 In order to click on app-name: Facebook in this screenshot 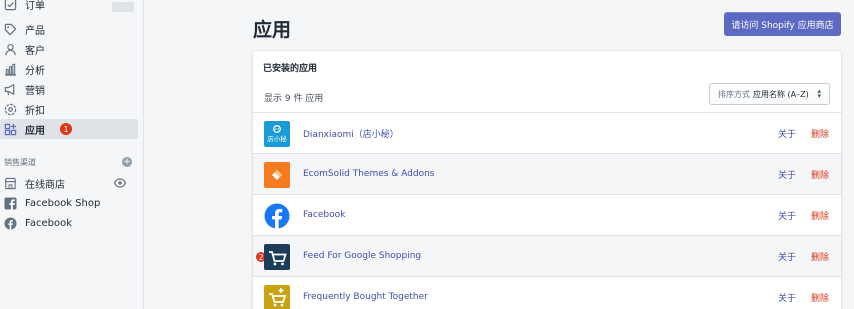, I will do `click(324, 215)`.